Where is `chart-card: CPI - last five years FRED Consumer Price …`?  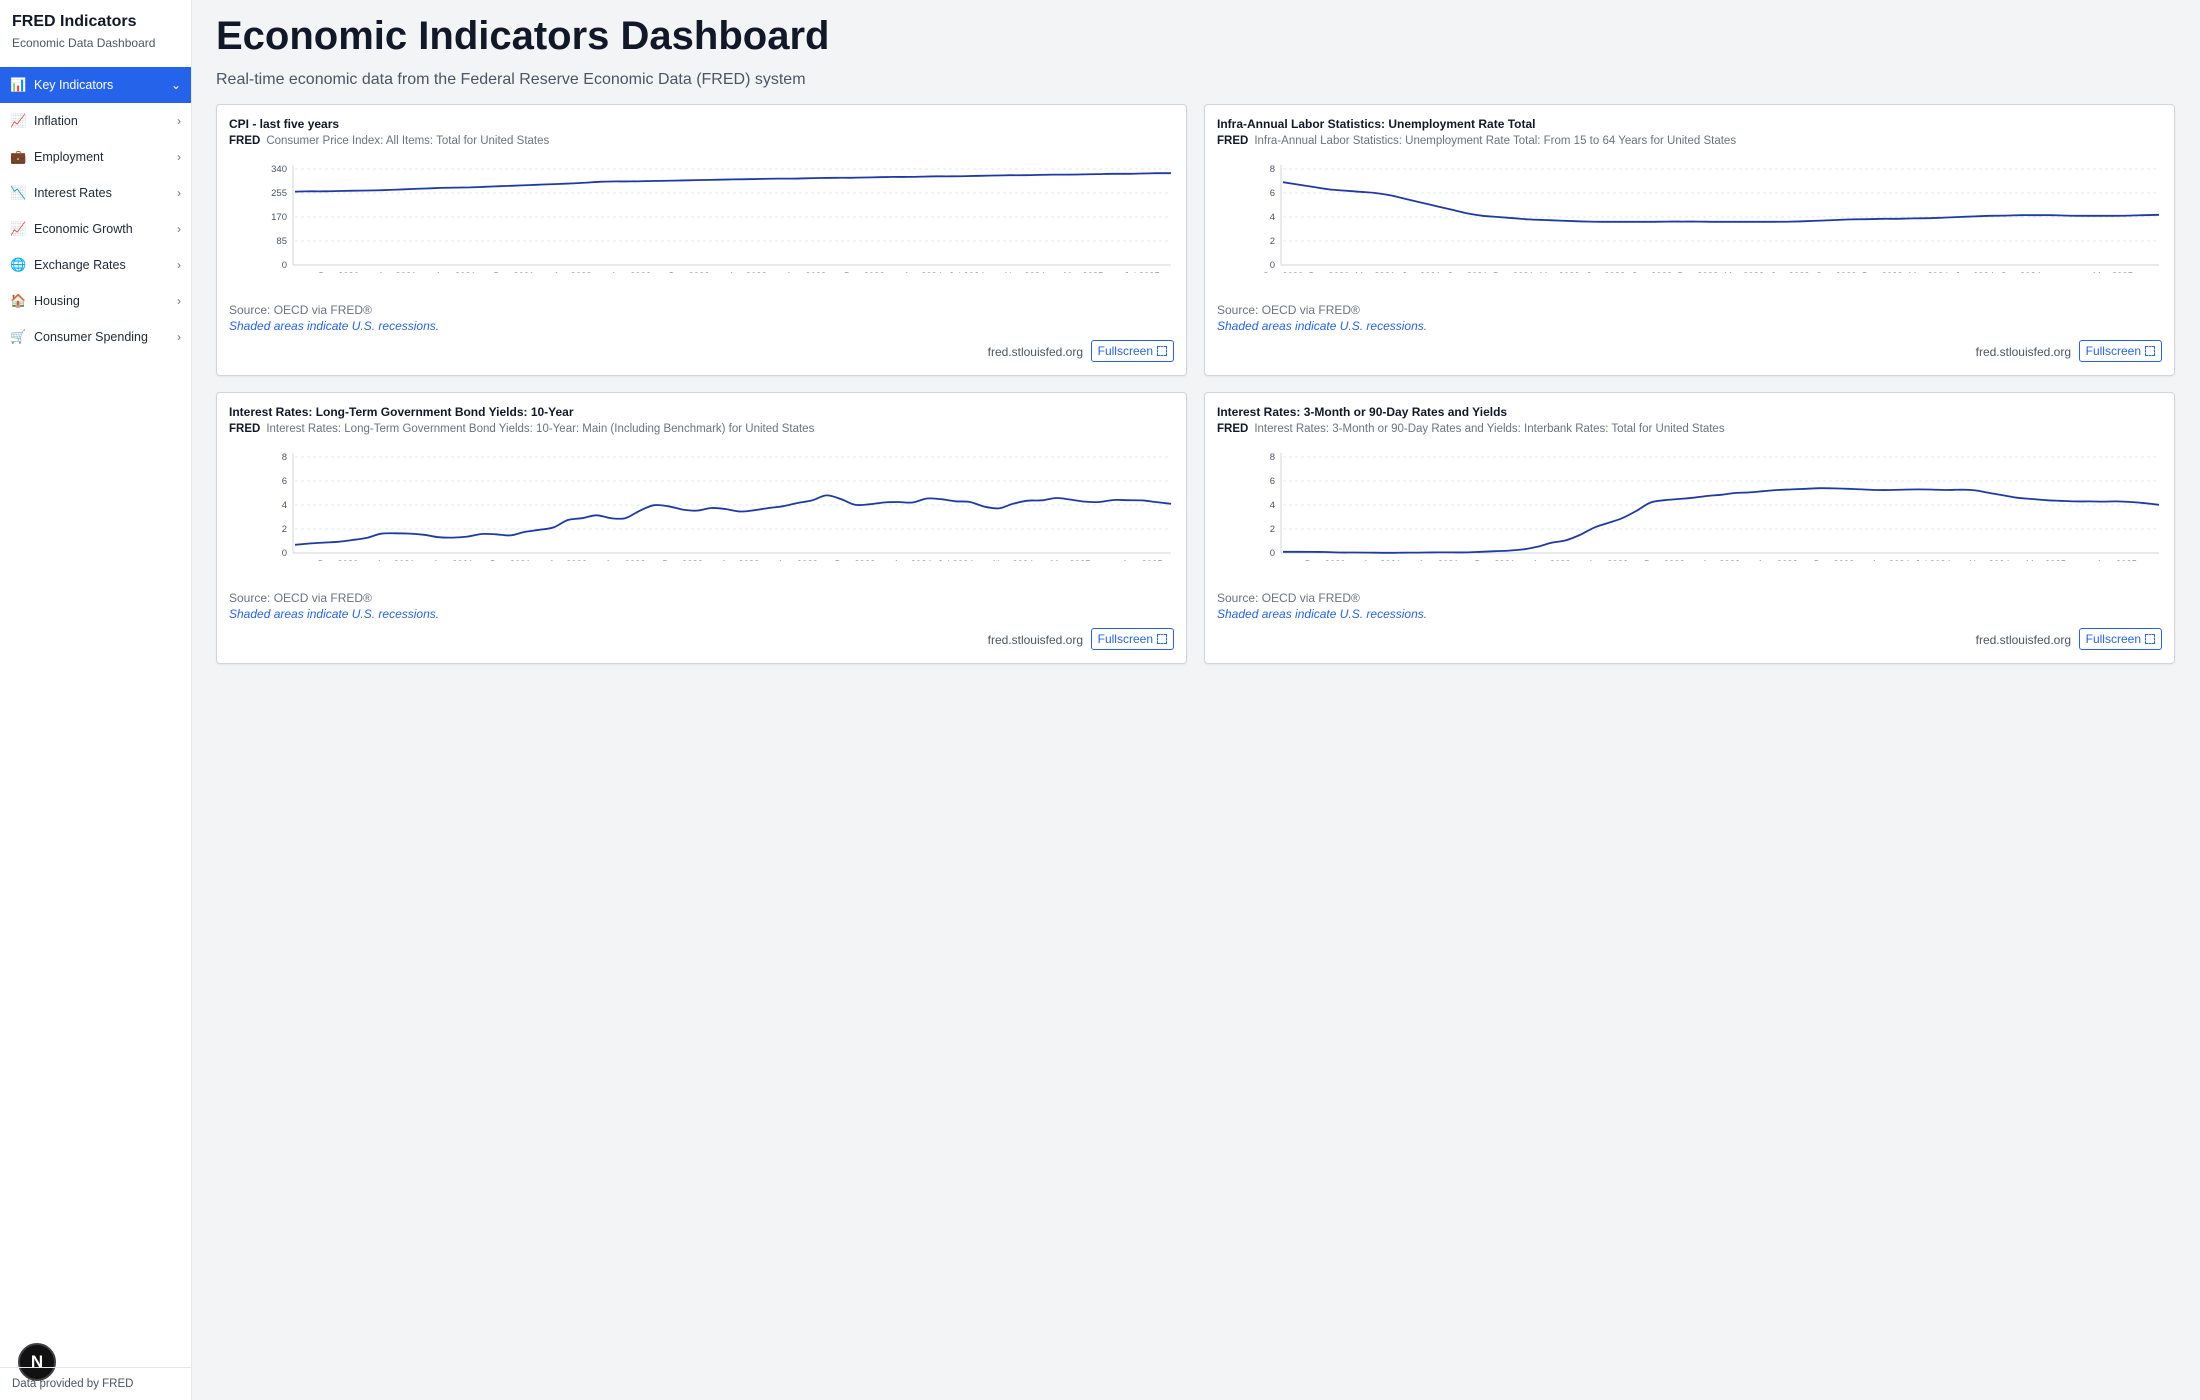 chart-card: CPI - last five years FRED Consumer Price … is located at coordinates (701, 240).